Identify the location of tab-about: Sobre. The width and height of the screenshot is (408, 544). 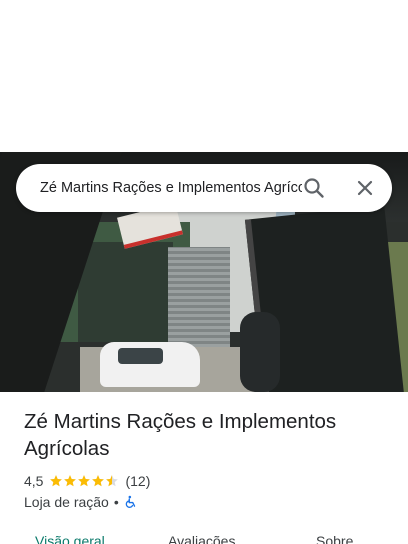
(334, 538).